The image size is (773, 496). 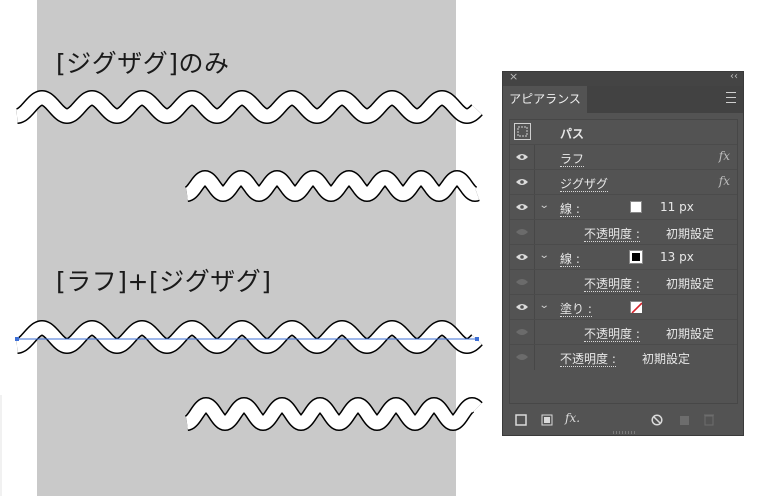 I want to click on clear-appearance-icon, so click(x=657, y=420).